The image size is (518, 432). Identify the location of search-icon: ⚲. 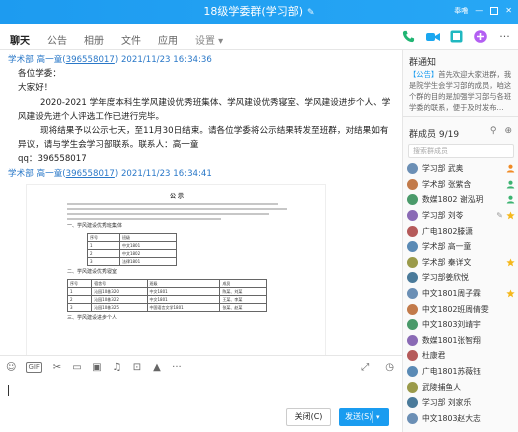
(493, 131).